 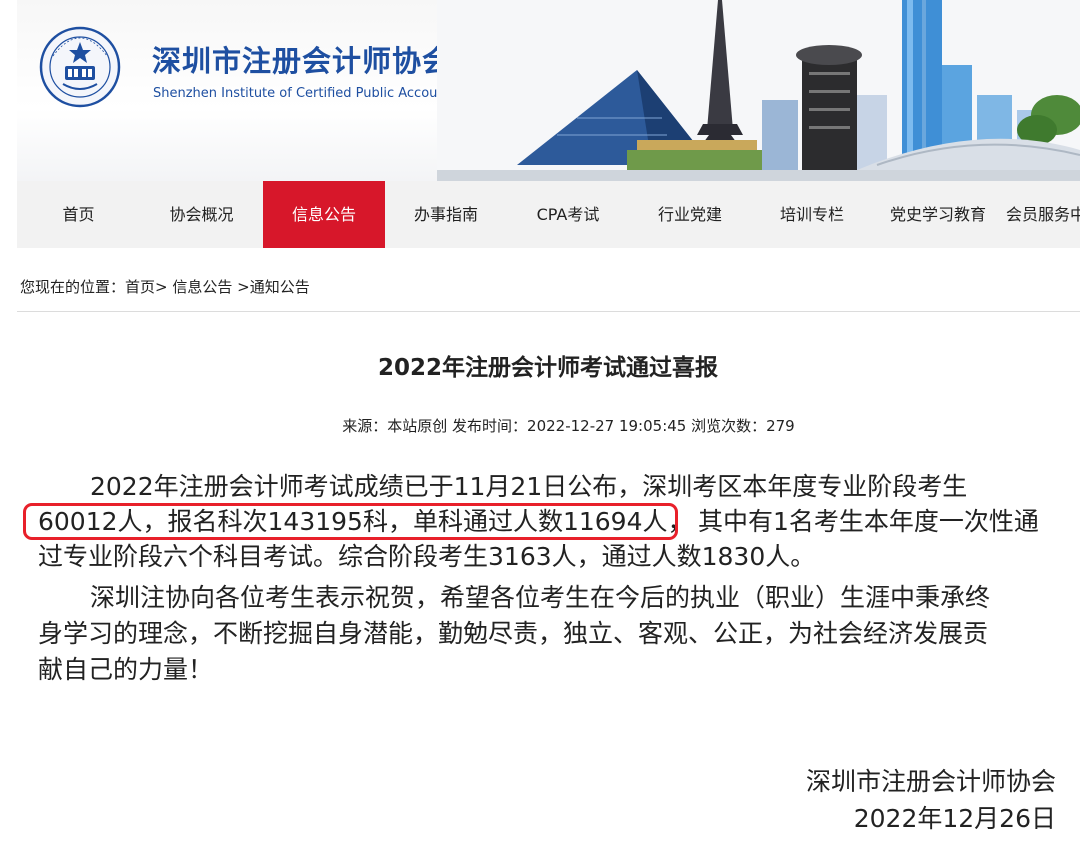 I want to click on signature-organization: 深圳市注册会计师协会, so click(x=930, y=781).